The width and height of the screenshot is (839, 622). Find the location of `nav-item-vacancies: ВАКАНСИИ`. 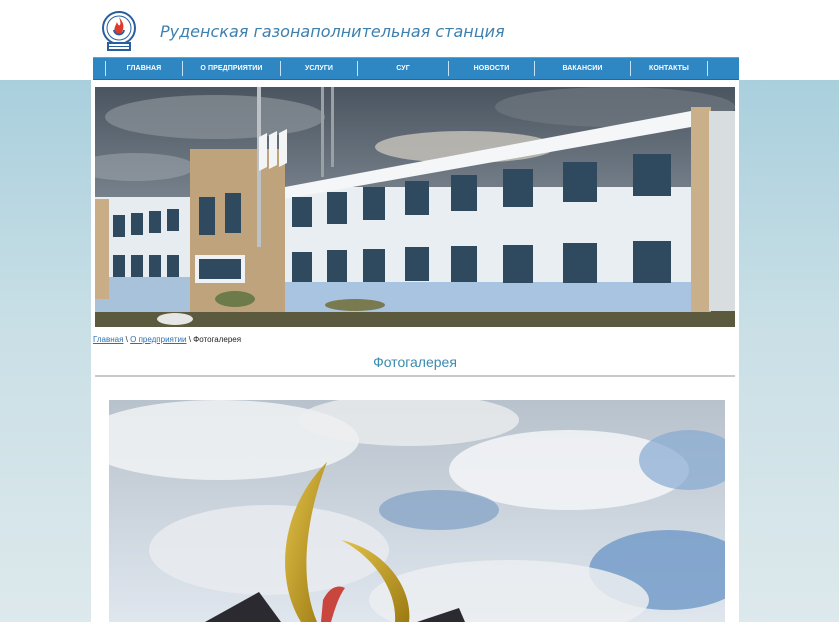

nav-item-vacancies: ВАКАНСИИ is located at coordinates (582, 68).